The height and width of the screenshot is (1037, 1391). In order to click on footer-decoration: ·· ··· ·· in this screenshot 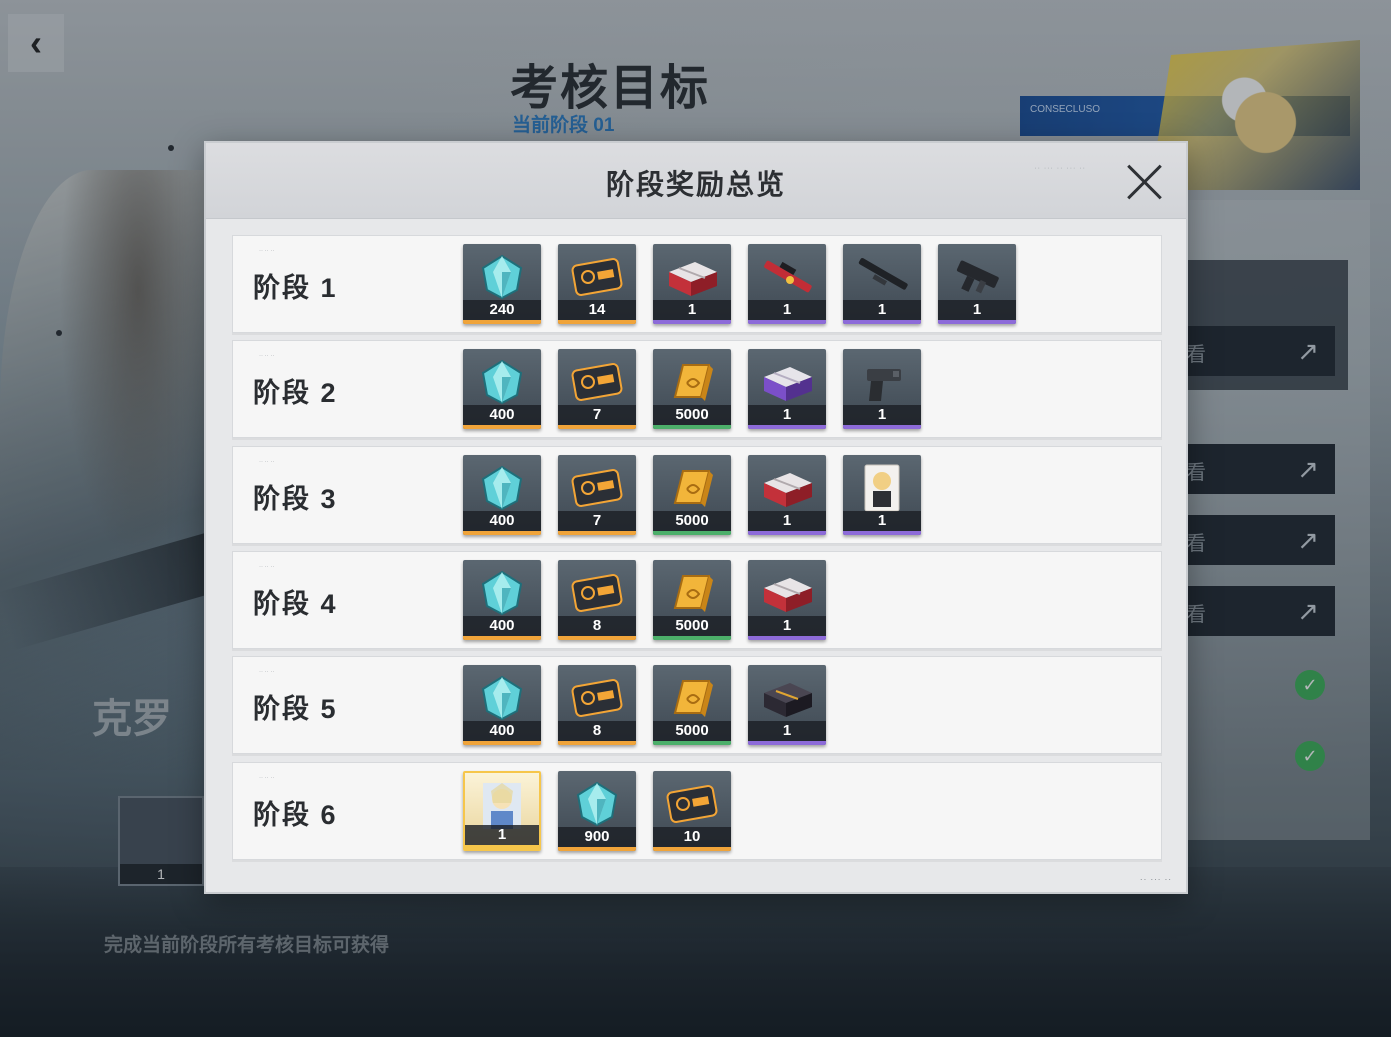, I will do `click(1155, 879)`.